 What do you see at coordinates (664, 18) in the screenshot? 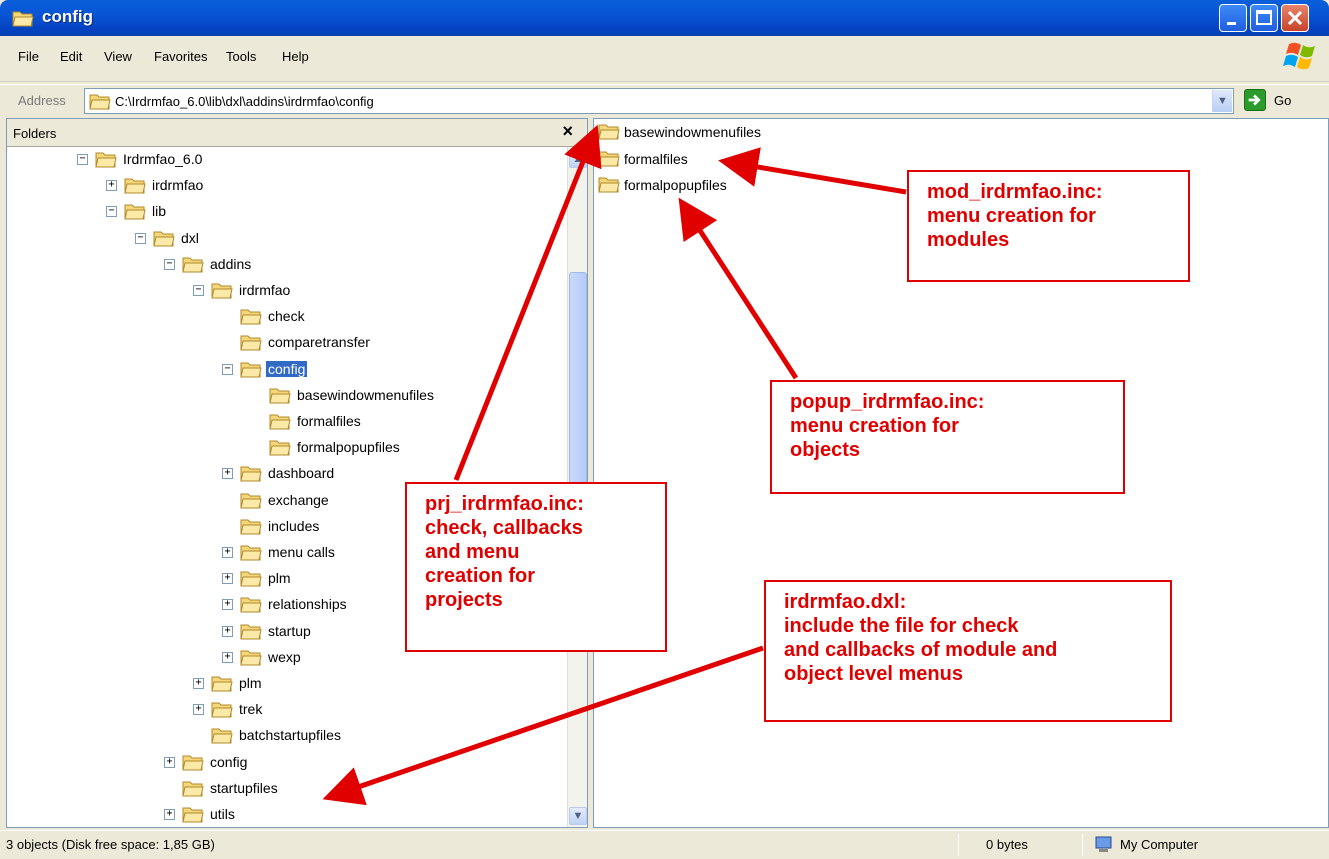
I see `title-bar: config` at bounding box center [664, 18].